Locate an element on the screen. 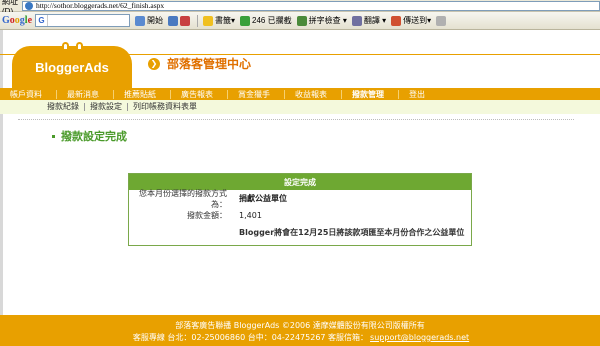  footer-copyright: 部落客廣告聯播 BloggerAds ©2006 達摩媒體股份有限公司版權所有 is located at coordinates (300, 325).